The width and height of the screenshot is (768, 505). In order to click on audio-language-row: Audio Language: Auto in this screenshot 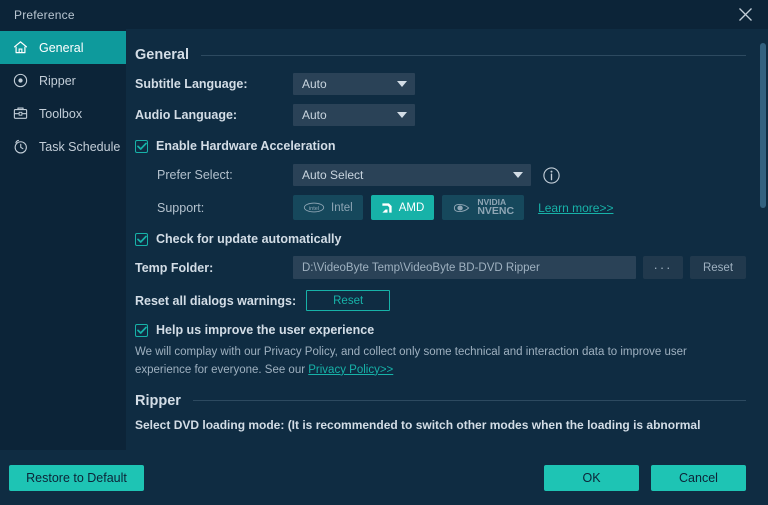, I will do `click(440, 115)`.